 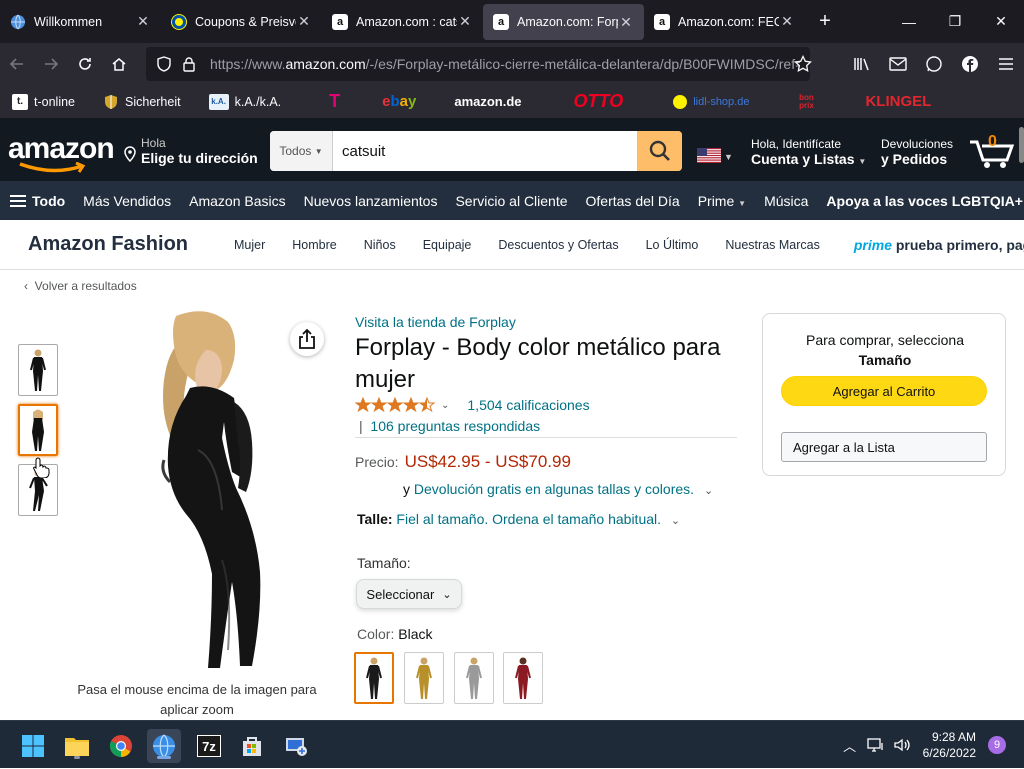 What do you see at coordinates (523, 678) in the screenshot?
I see `color-swatch-red` at bounding box center [523, 678].